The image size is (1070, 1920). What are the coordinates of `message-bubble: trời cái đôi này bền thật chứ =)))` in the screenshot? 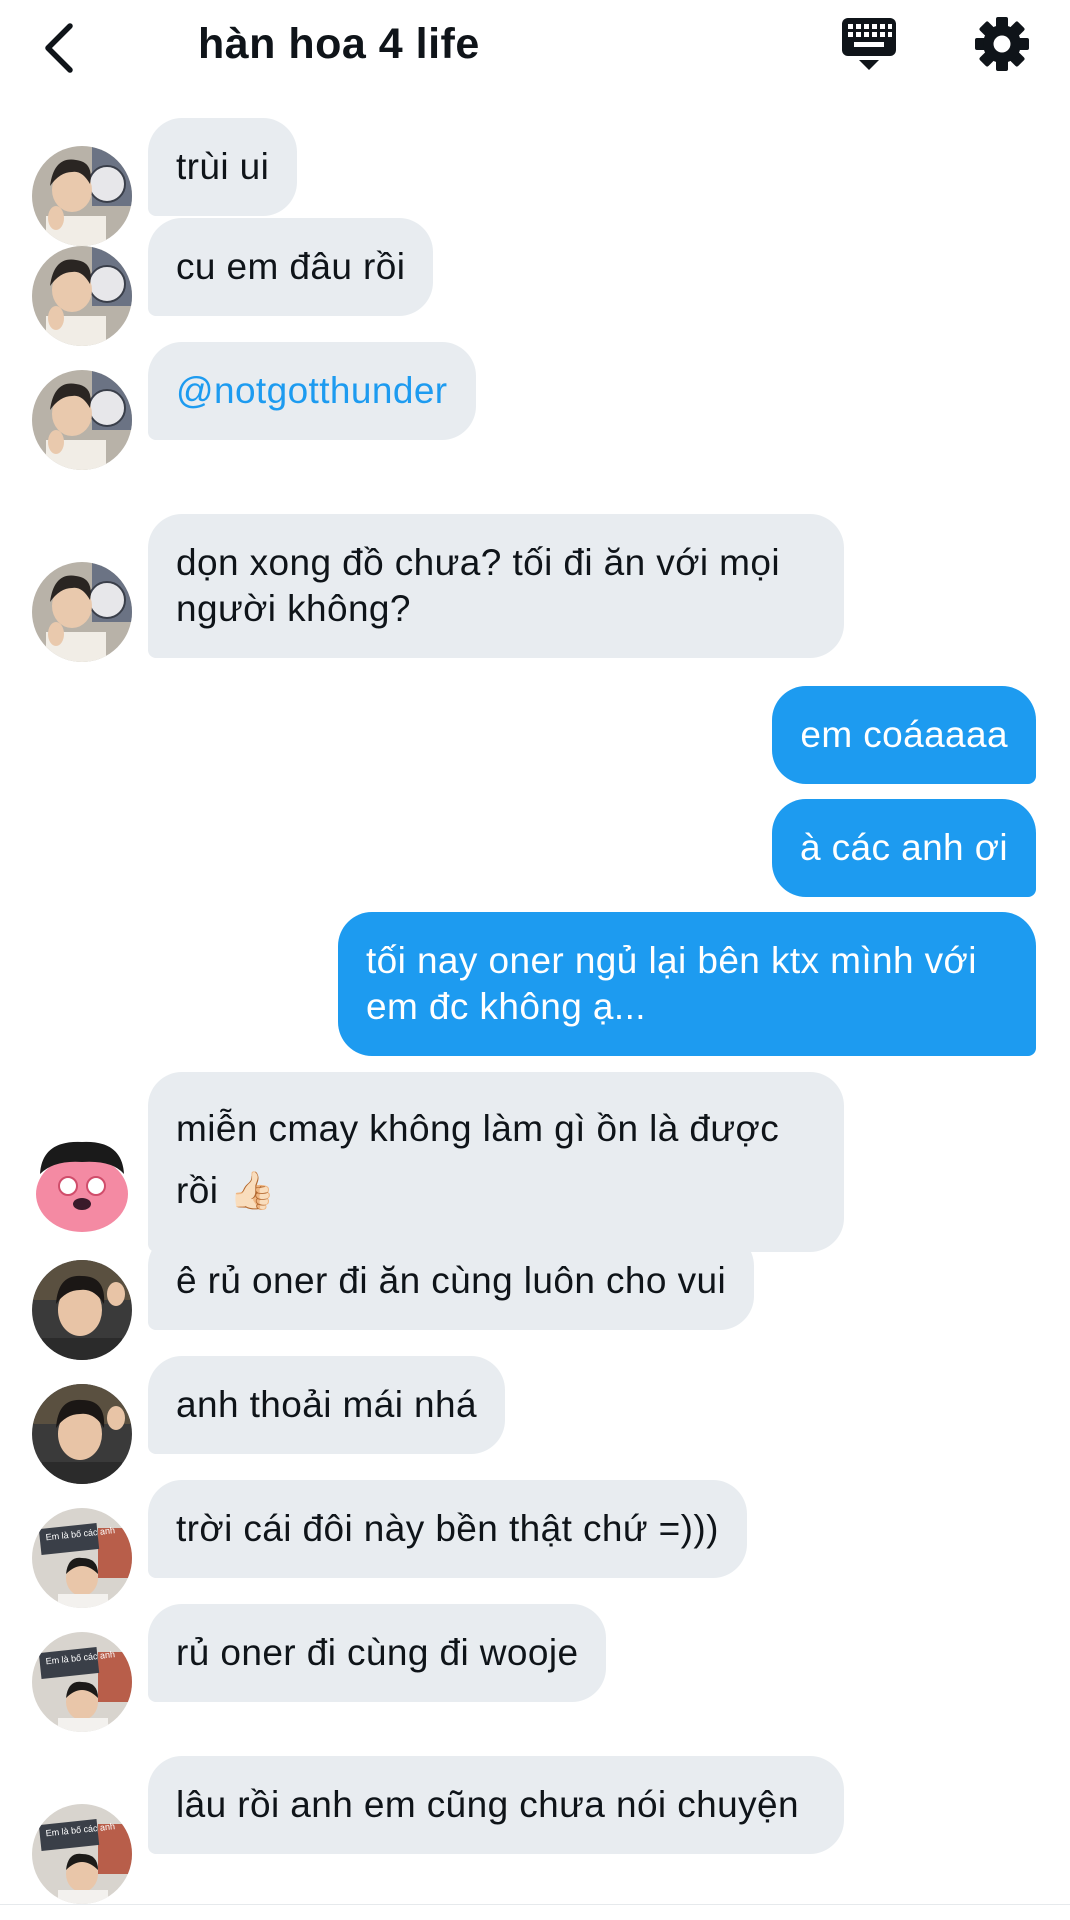 It's located at (447, 1529).